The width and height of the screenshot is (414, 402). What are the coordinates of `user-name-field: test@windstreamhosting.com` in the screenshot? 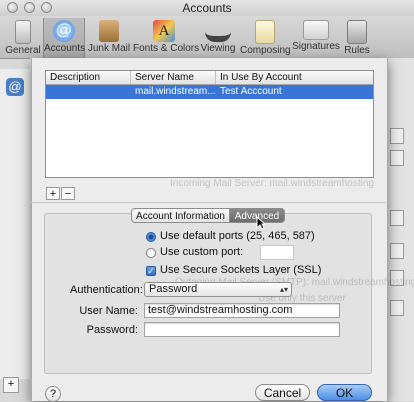 It's located at (242, 310).